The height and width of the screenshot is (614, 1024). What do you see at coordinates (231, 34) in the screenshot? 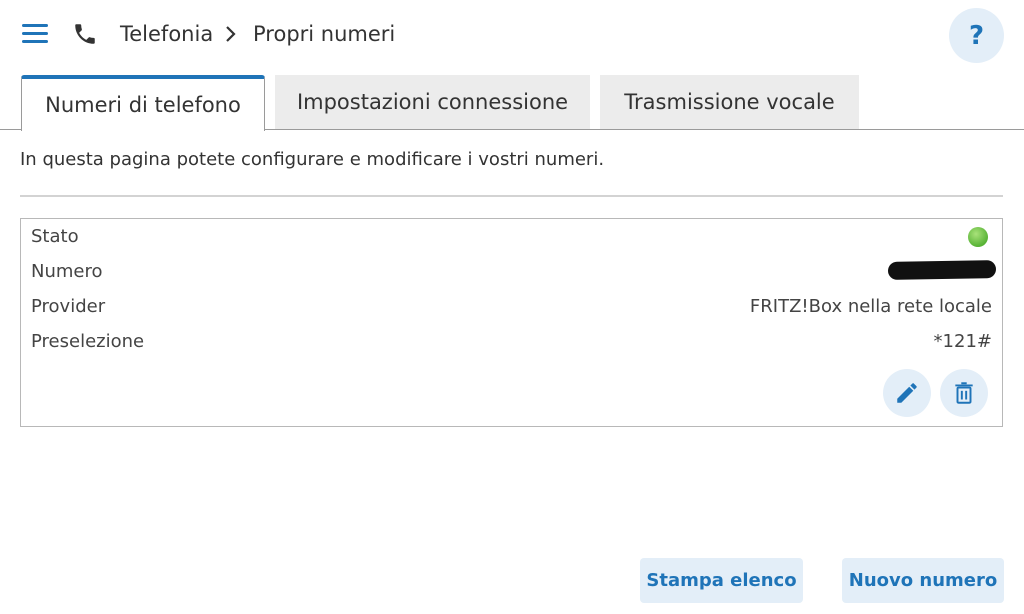
I see `chevron-right-icon` at bounding box center [231, 34].